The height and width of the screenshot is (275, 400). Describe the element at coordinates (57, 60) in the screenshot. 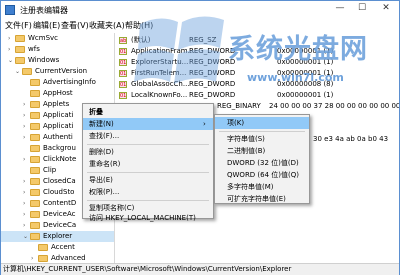

I see `tree-item: ⌄ Windows` at that location.